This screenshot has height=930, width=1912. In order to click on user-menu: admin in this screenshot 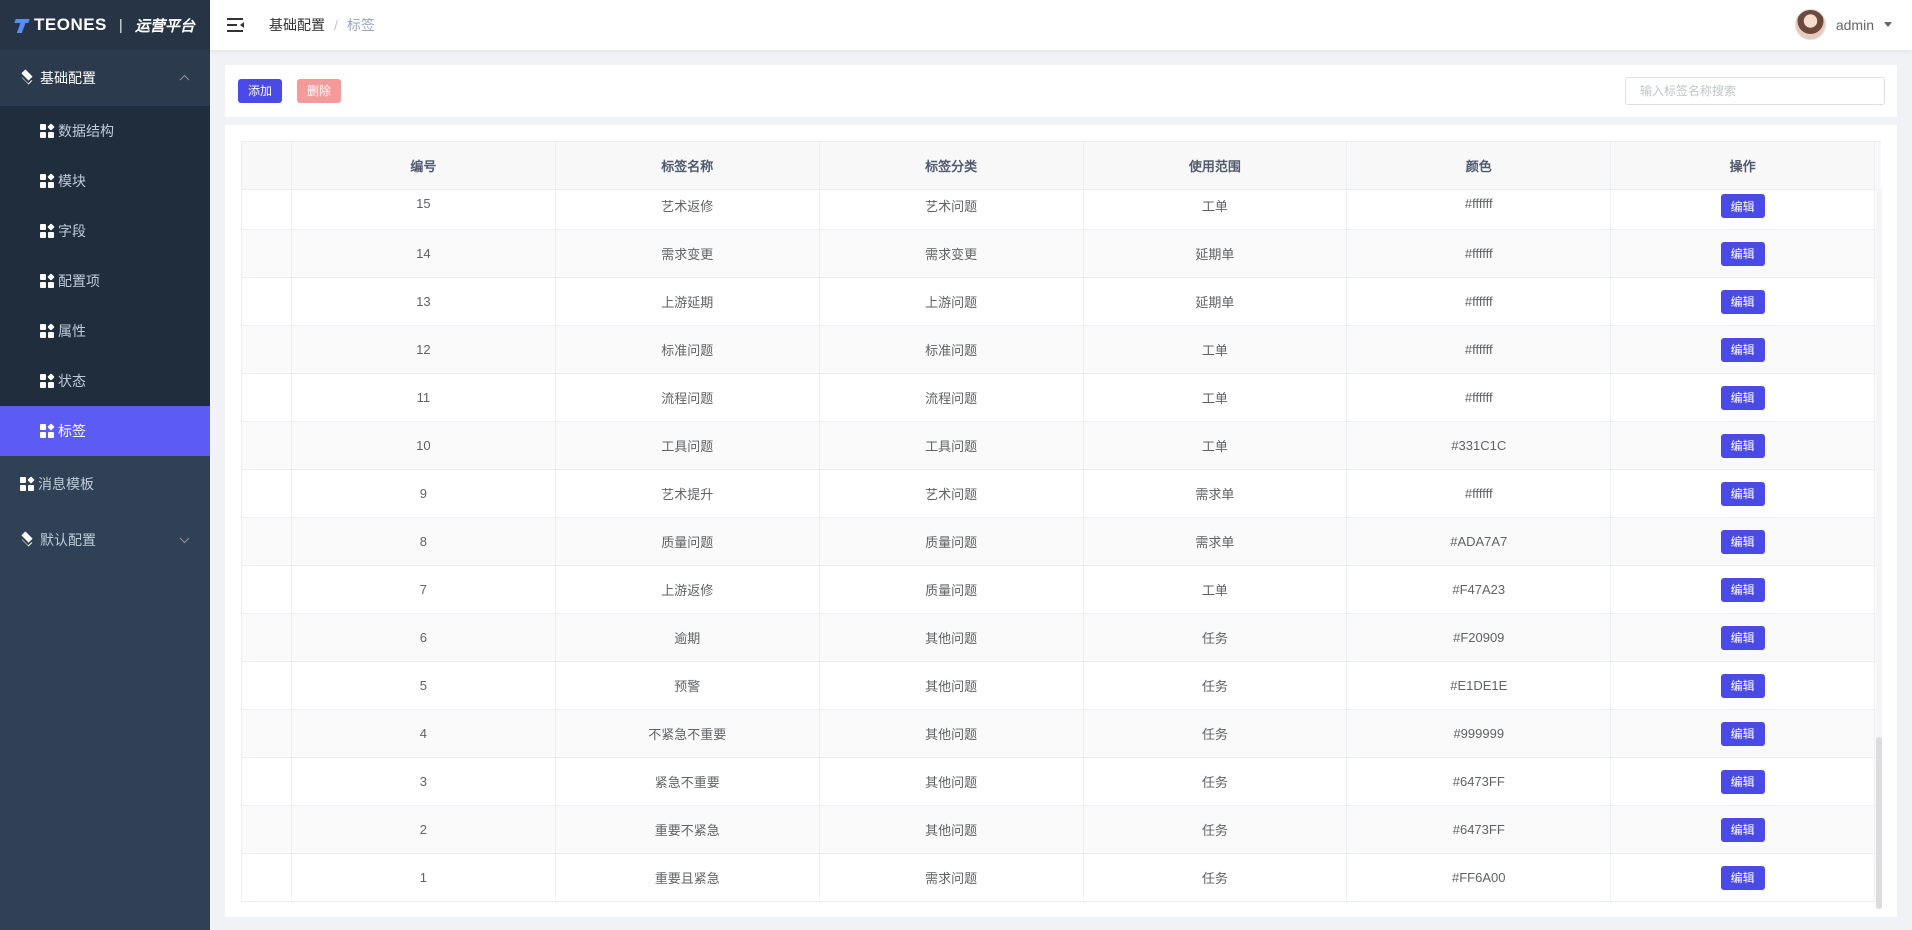, I will do `click(1843, 24)`.